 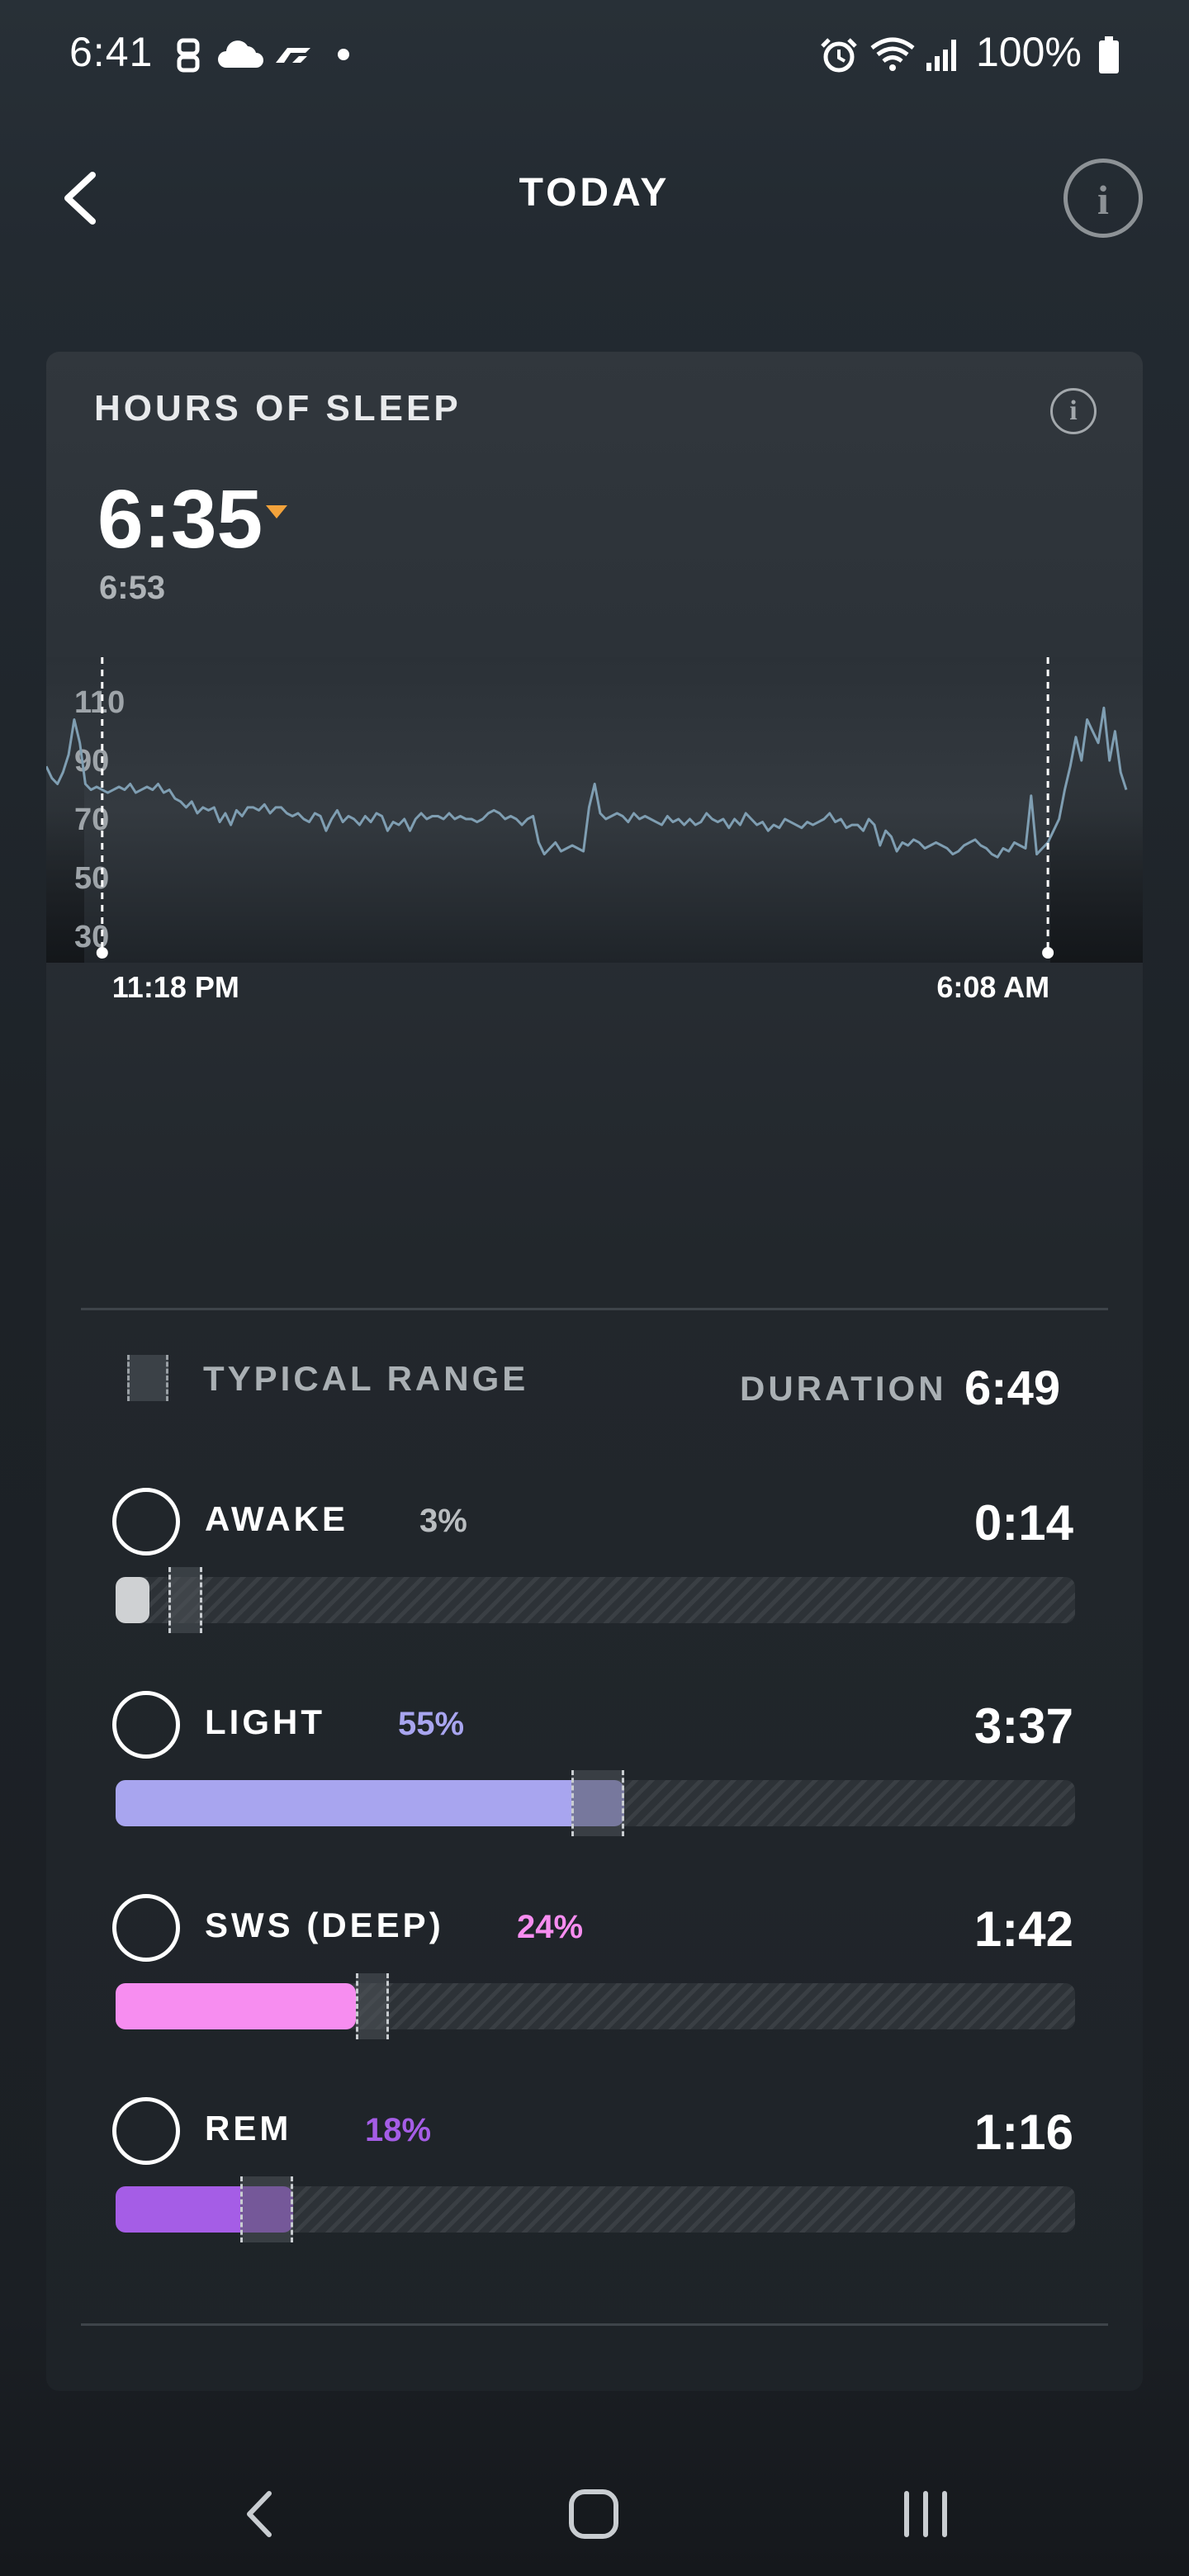 I want to click on nav-home-button, so click(x=594, y=2514).